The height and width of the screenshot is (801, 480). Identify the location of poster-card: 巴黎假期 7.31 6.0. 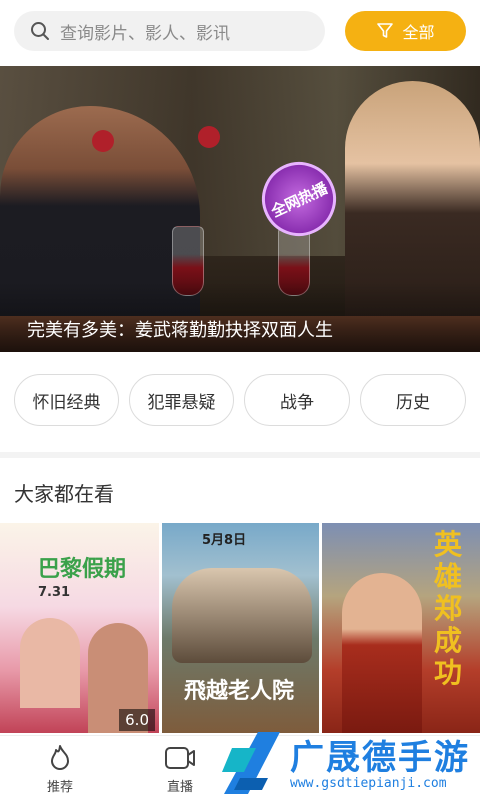
(79, 628).